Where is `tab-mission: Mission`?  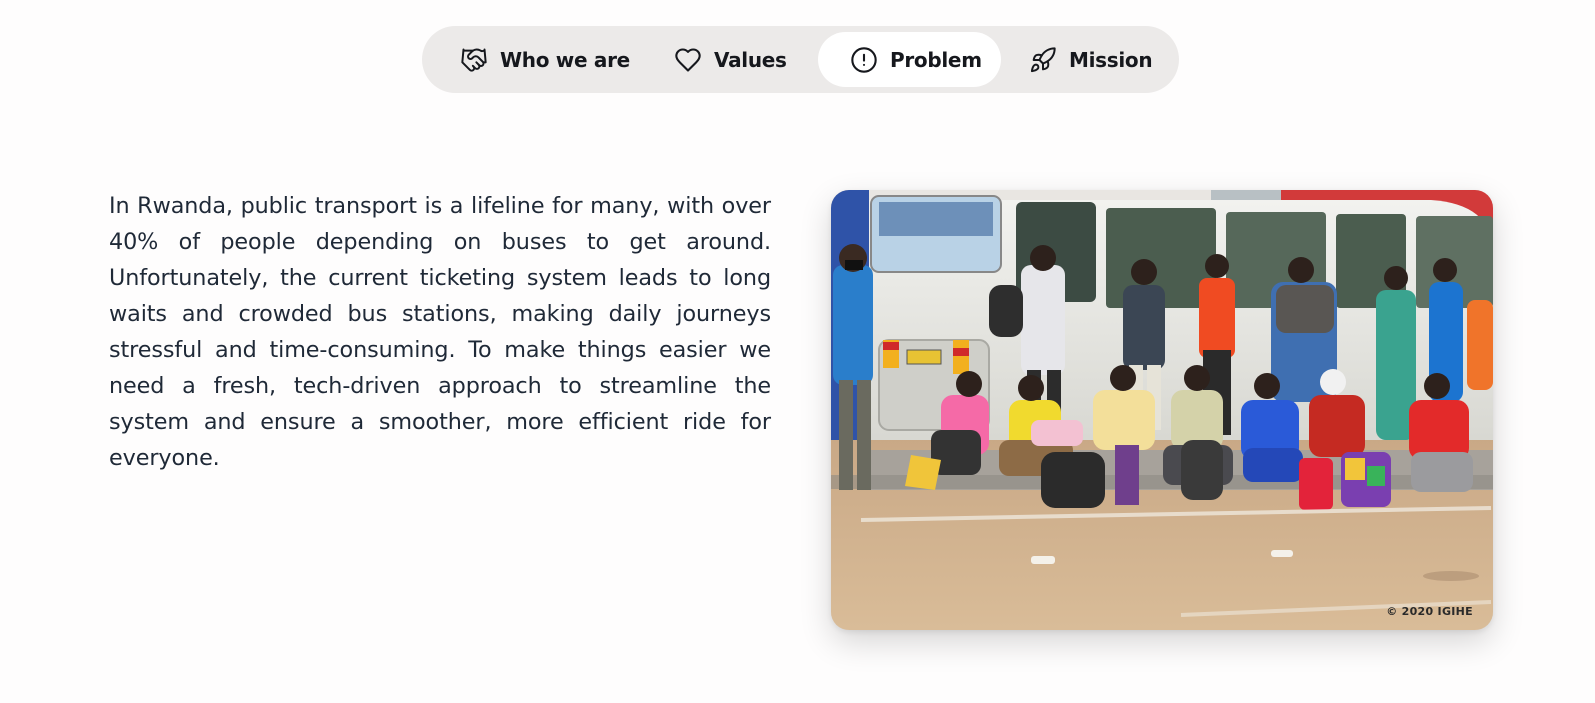
tab-mission: Mission is located at coordinates (1086, 59).